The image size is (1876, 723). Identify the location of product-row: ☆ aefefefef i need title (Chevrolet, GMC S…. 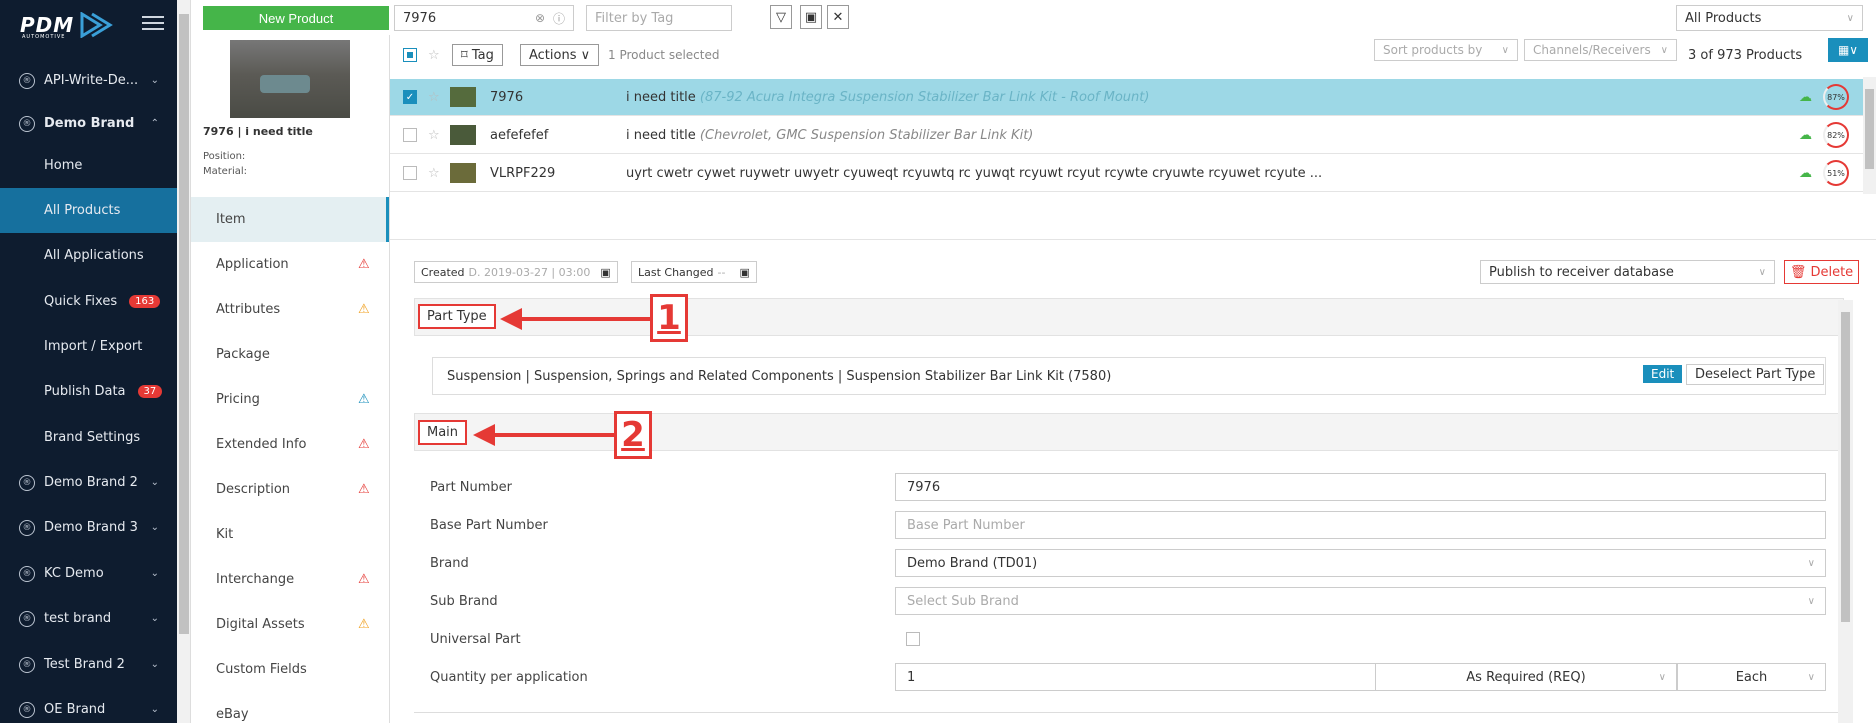
(1126, 135).